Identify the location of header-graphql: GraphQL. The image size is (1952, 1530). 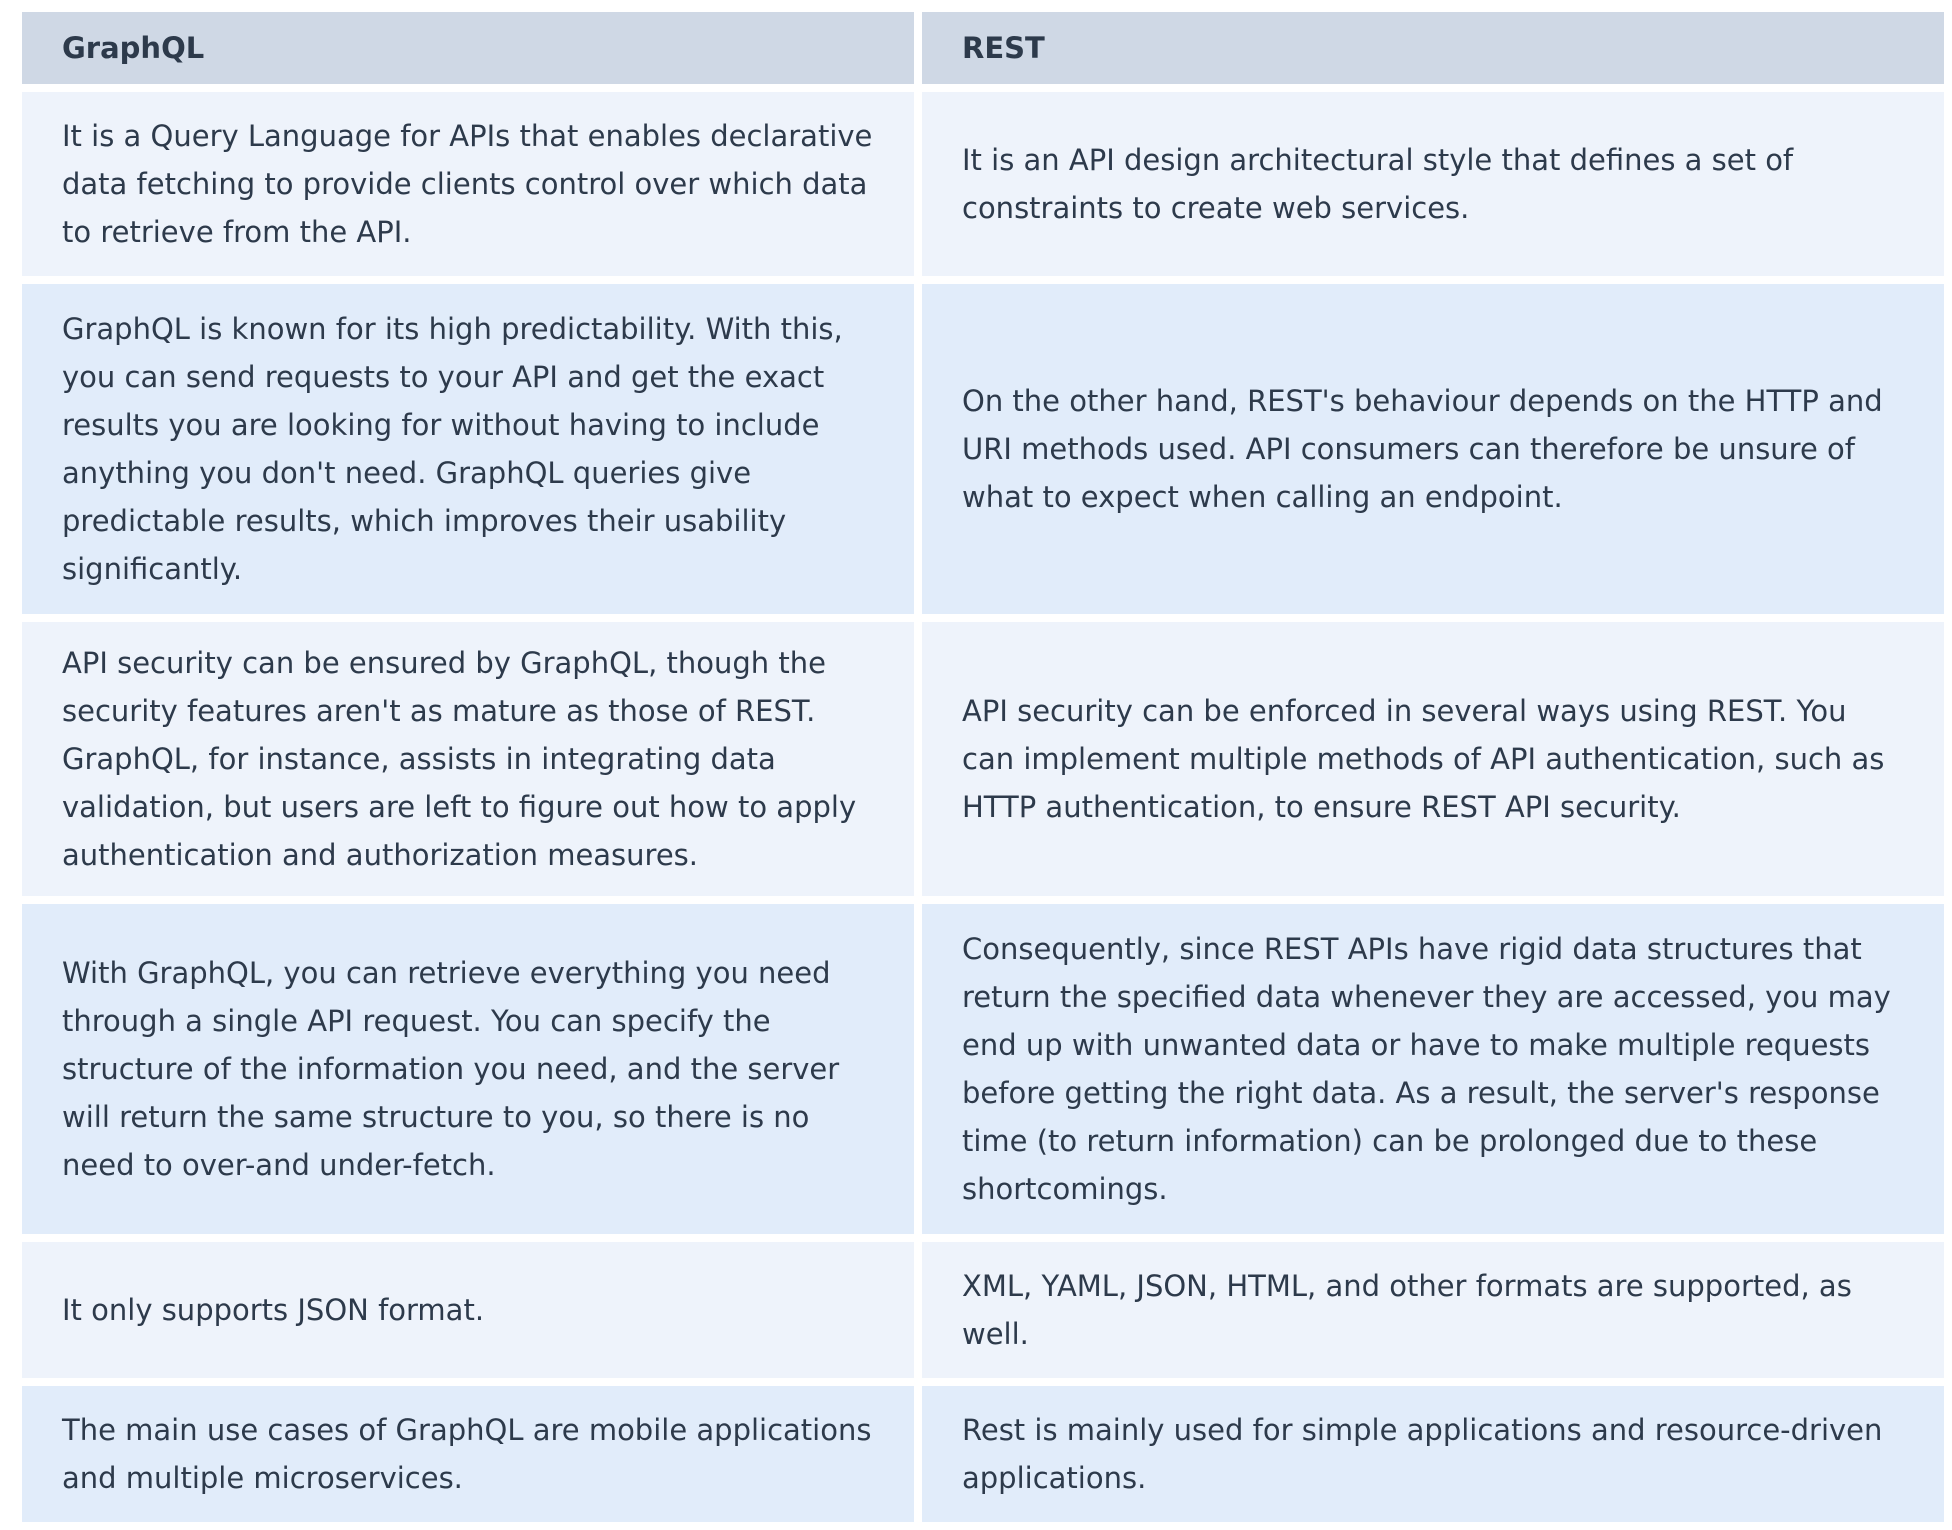
(468, 48).